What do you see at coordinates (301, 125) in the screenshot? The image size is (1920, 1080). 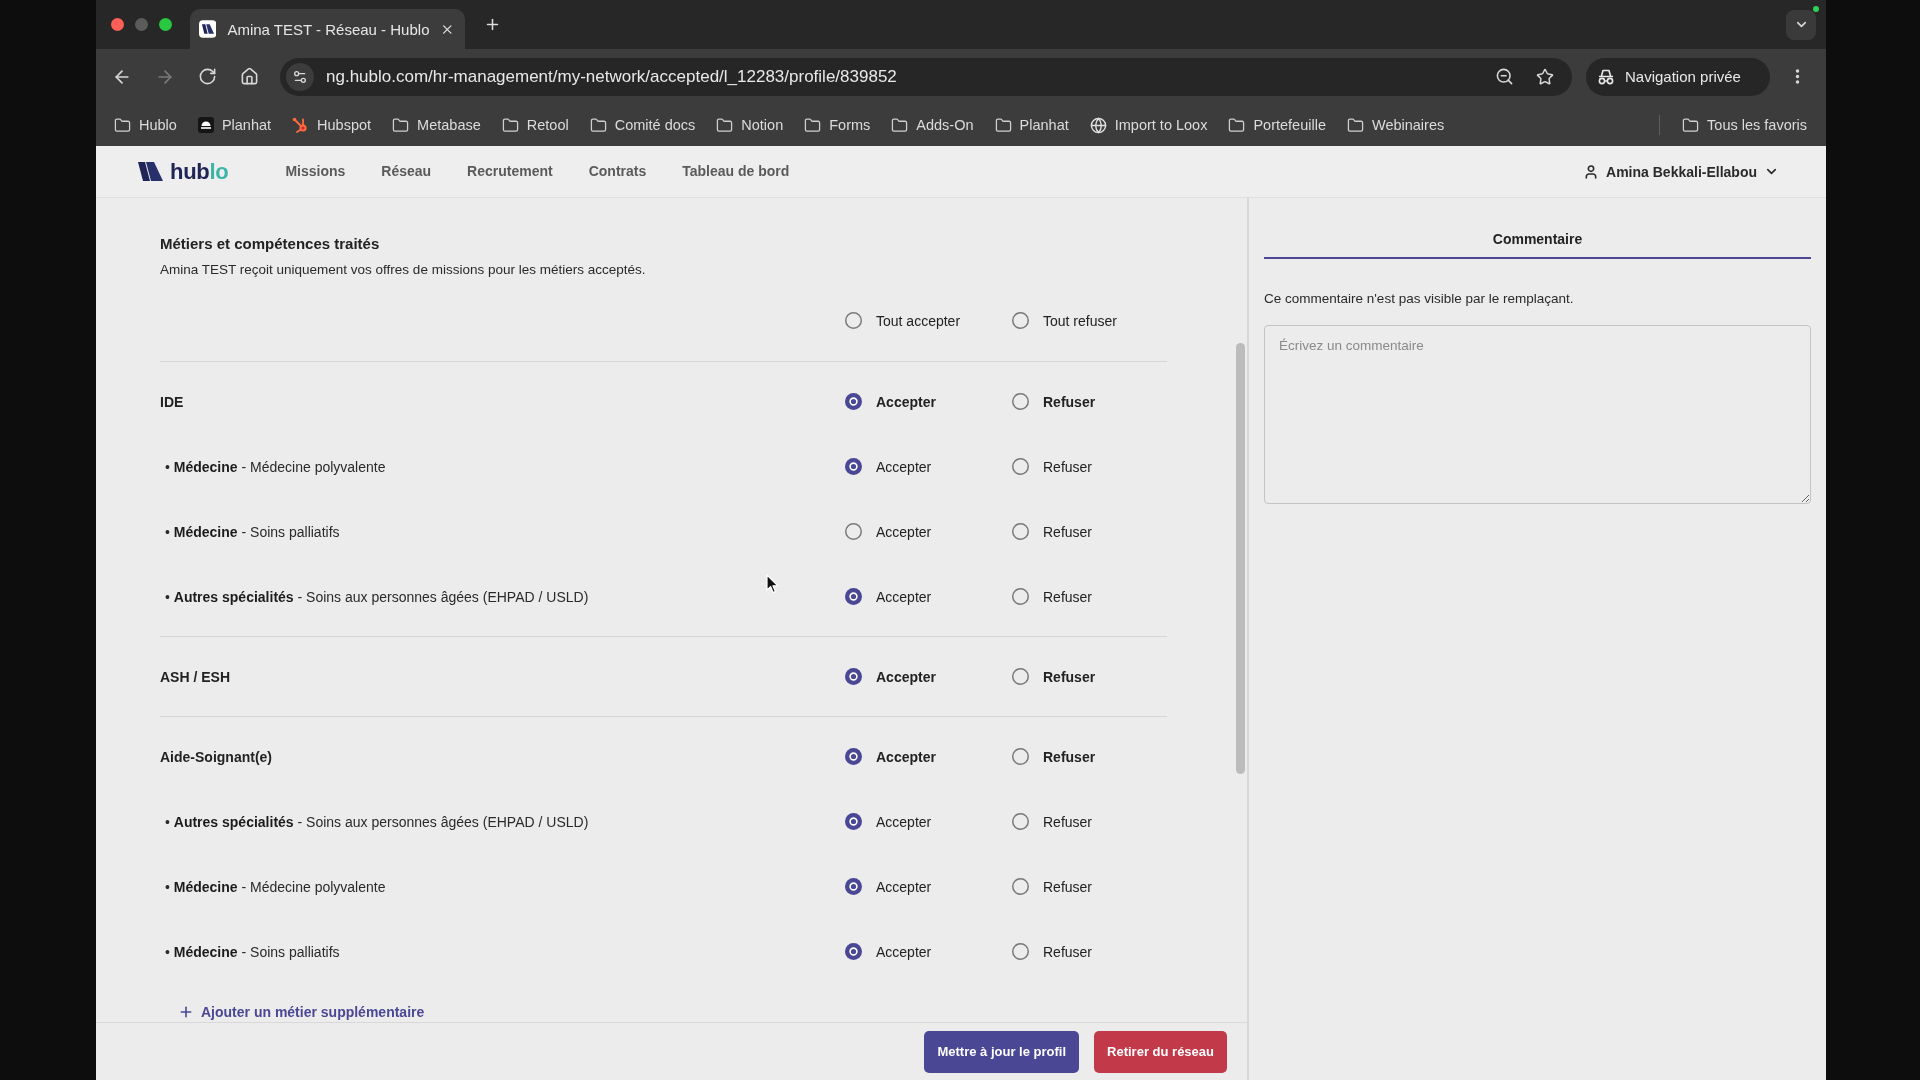 I see `sprocket-icon` at bounding box center [301, 125].